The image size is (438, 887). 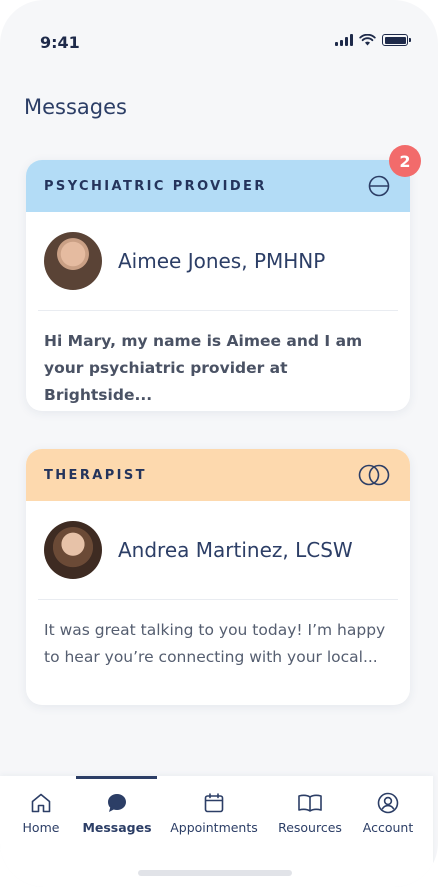 What do you see at coordinates (95, 475) in the screenshot?
I see `card-type-label: THERAPIST` at bounding box center [95, 475].